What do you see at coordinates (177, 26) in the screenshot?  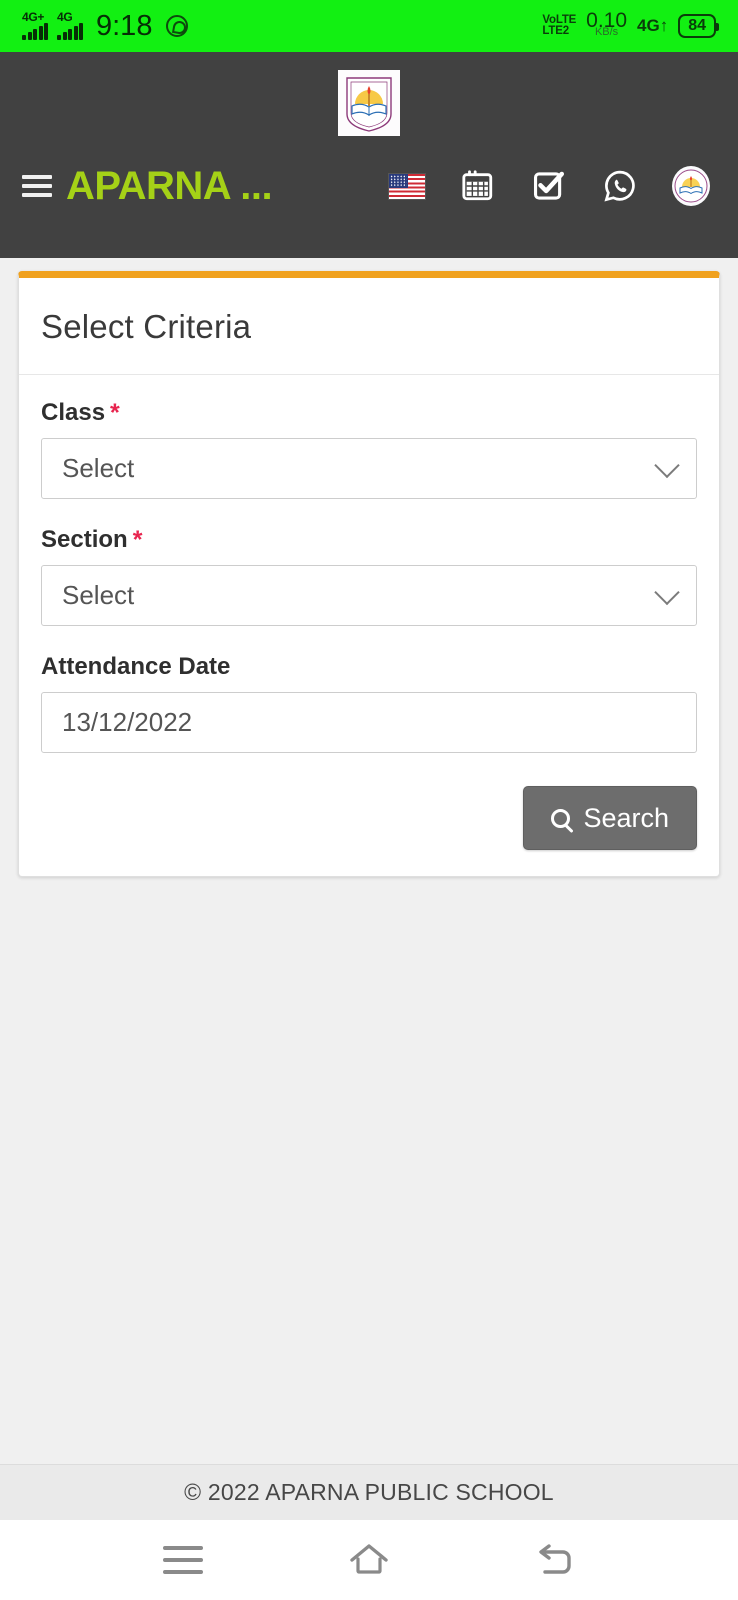 I see `whatsapp-notification-icon` at bounding box center [177, 26].